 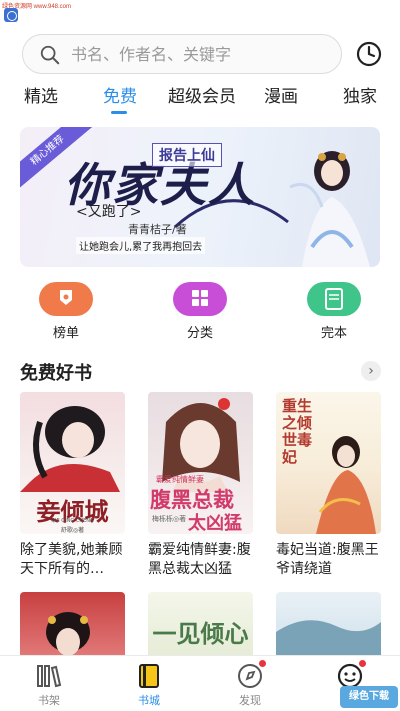 What do you see at coordinates (215, 523) in the screenshot?
I see `cover-title-line-2: 太凶猛` at bounding box center [215, 523].